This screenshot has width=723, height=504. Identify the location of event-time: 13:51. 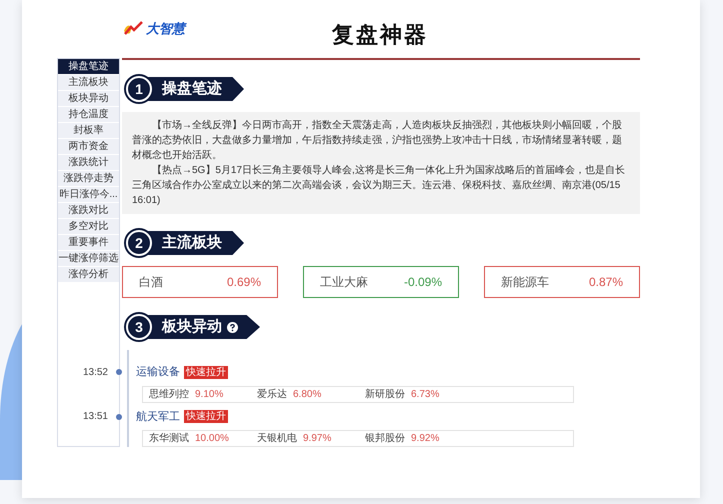
(95, 417).